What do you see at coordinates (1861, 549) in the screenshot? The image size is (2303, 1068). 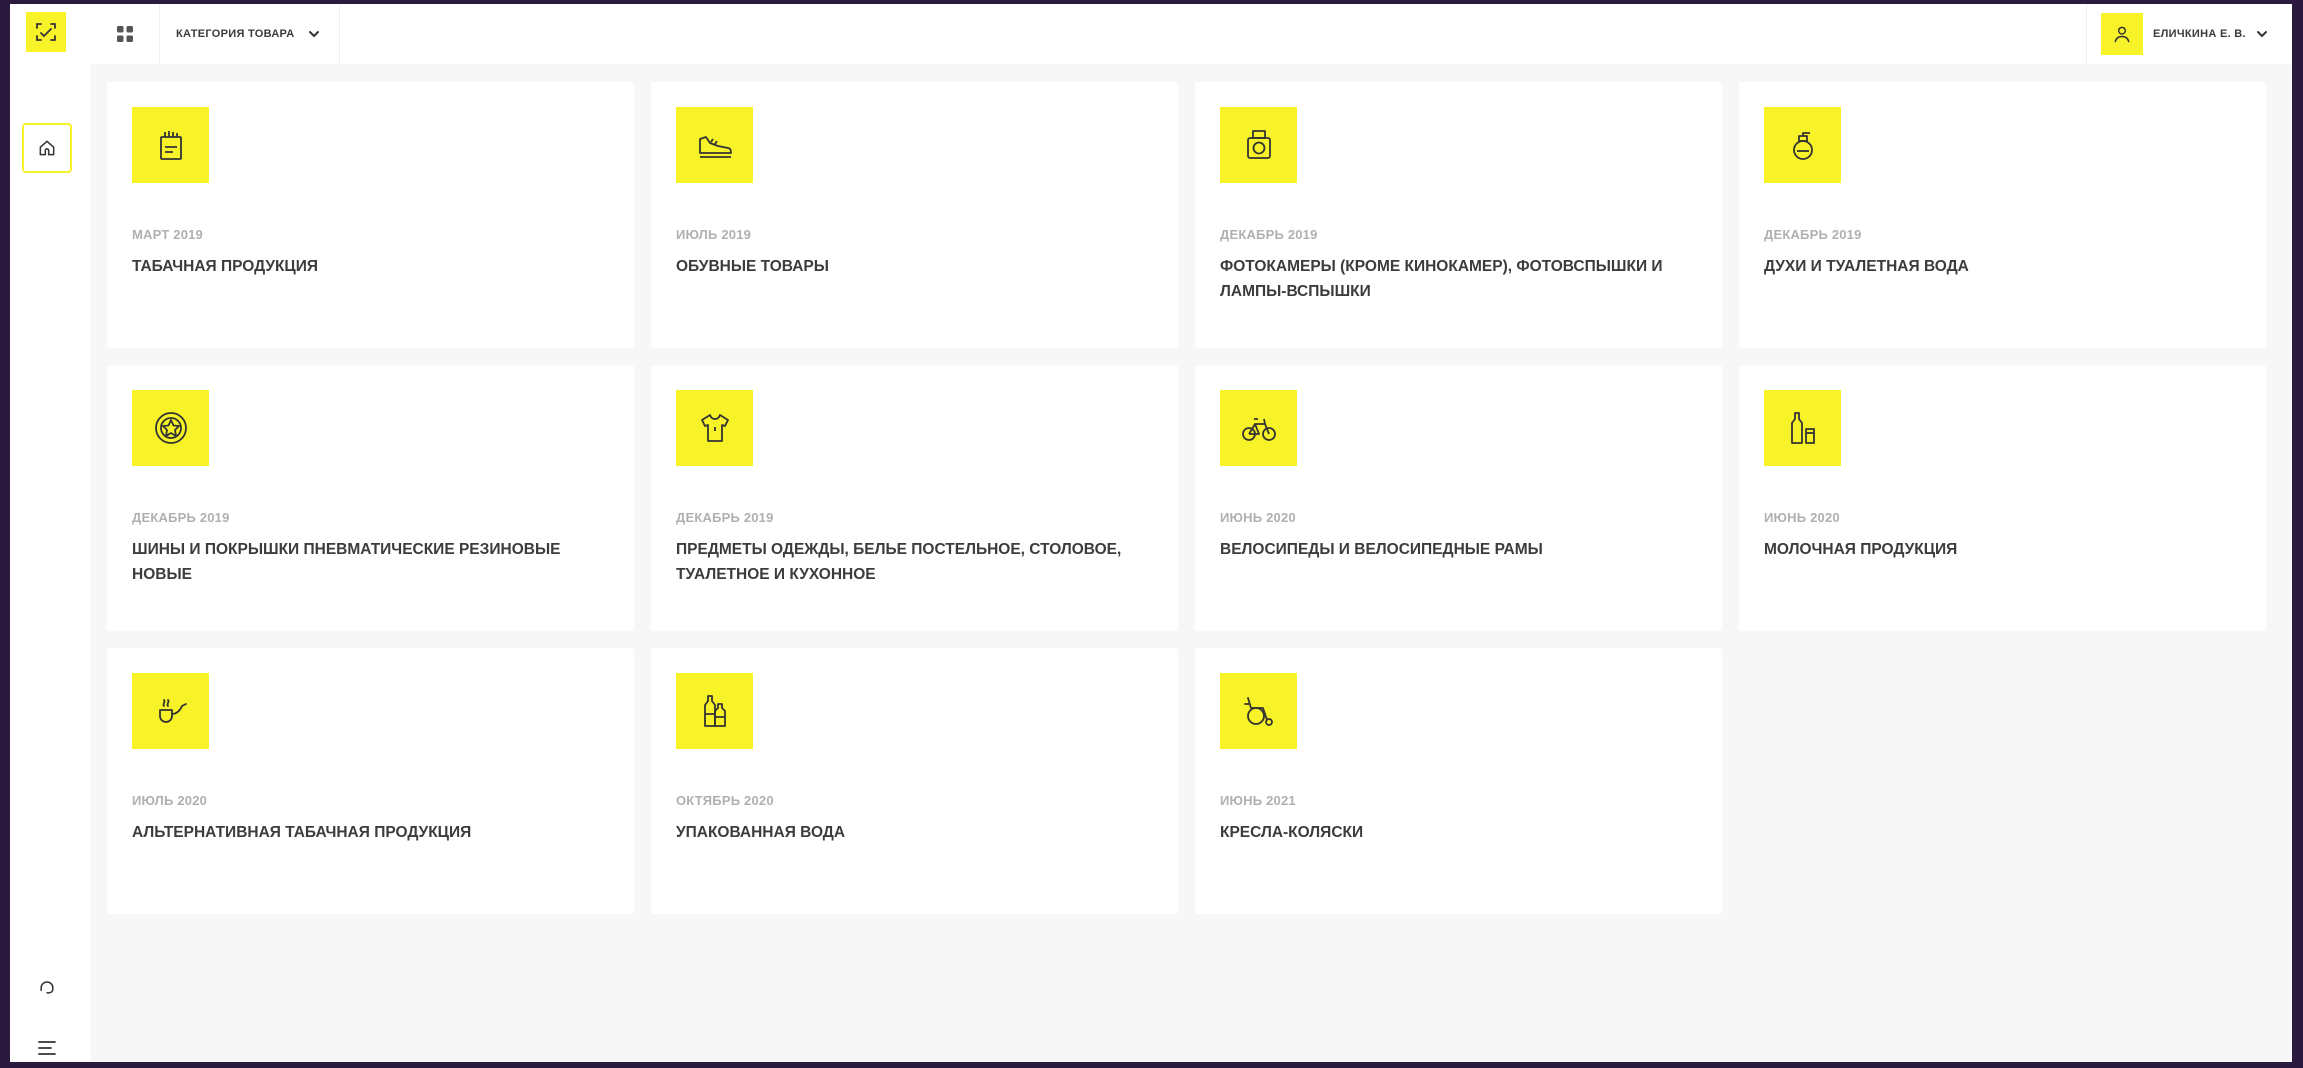 I see `category-title: МОЛОЧНАЯ ПРОДУКЦИЯ` at bounding box center [1861, 549].